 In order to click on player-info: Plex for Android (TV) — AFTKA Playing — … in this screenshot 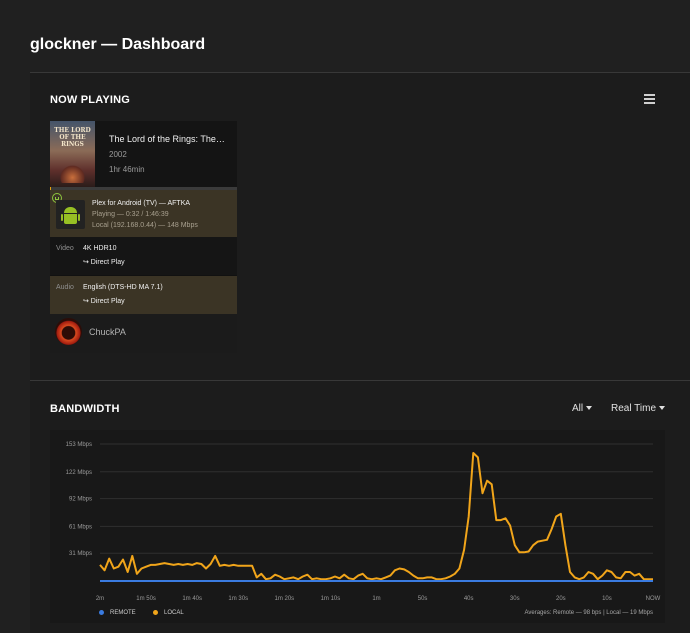, I will do `click(143, 213)`.